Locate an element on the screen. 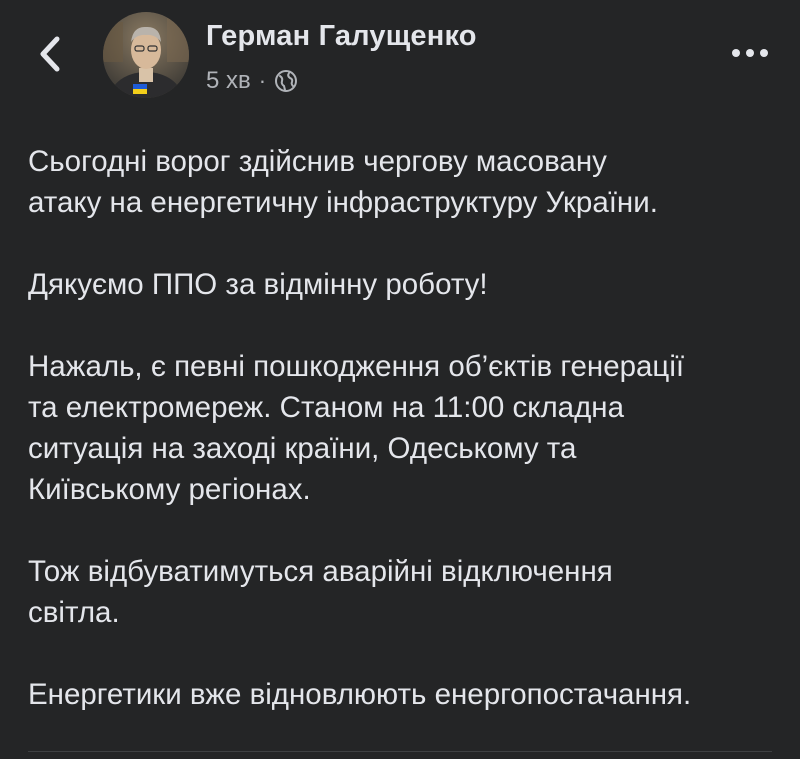 The height and width of the screenshot is (759, 800). post-paragraph: Дякуємо ППО за відмінну роботу! is located at coordinates (258, 284).